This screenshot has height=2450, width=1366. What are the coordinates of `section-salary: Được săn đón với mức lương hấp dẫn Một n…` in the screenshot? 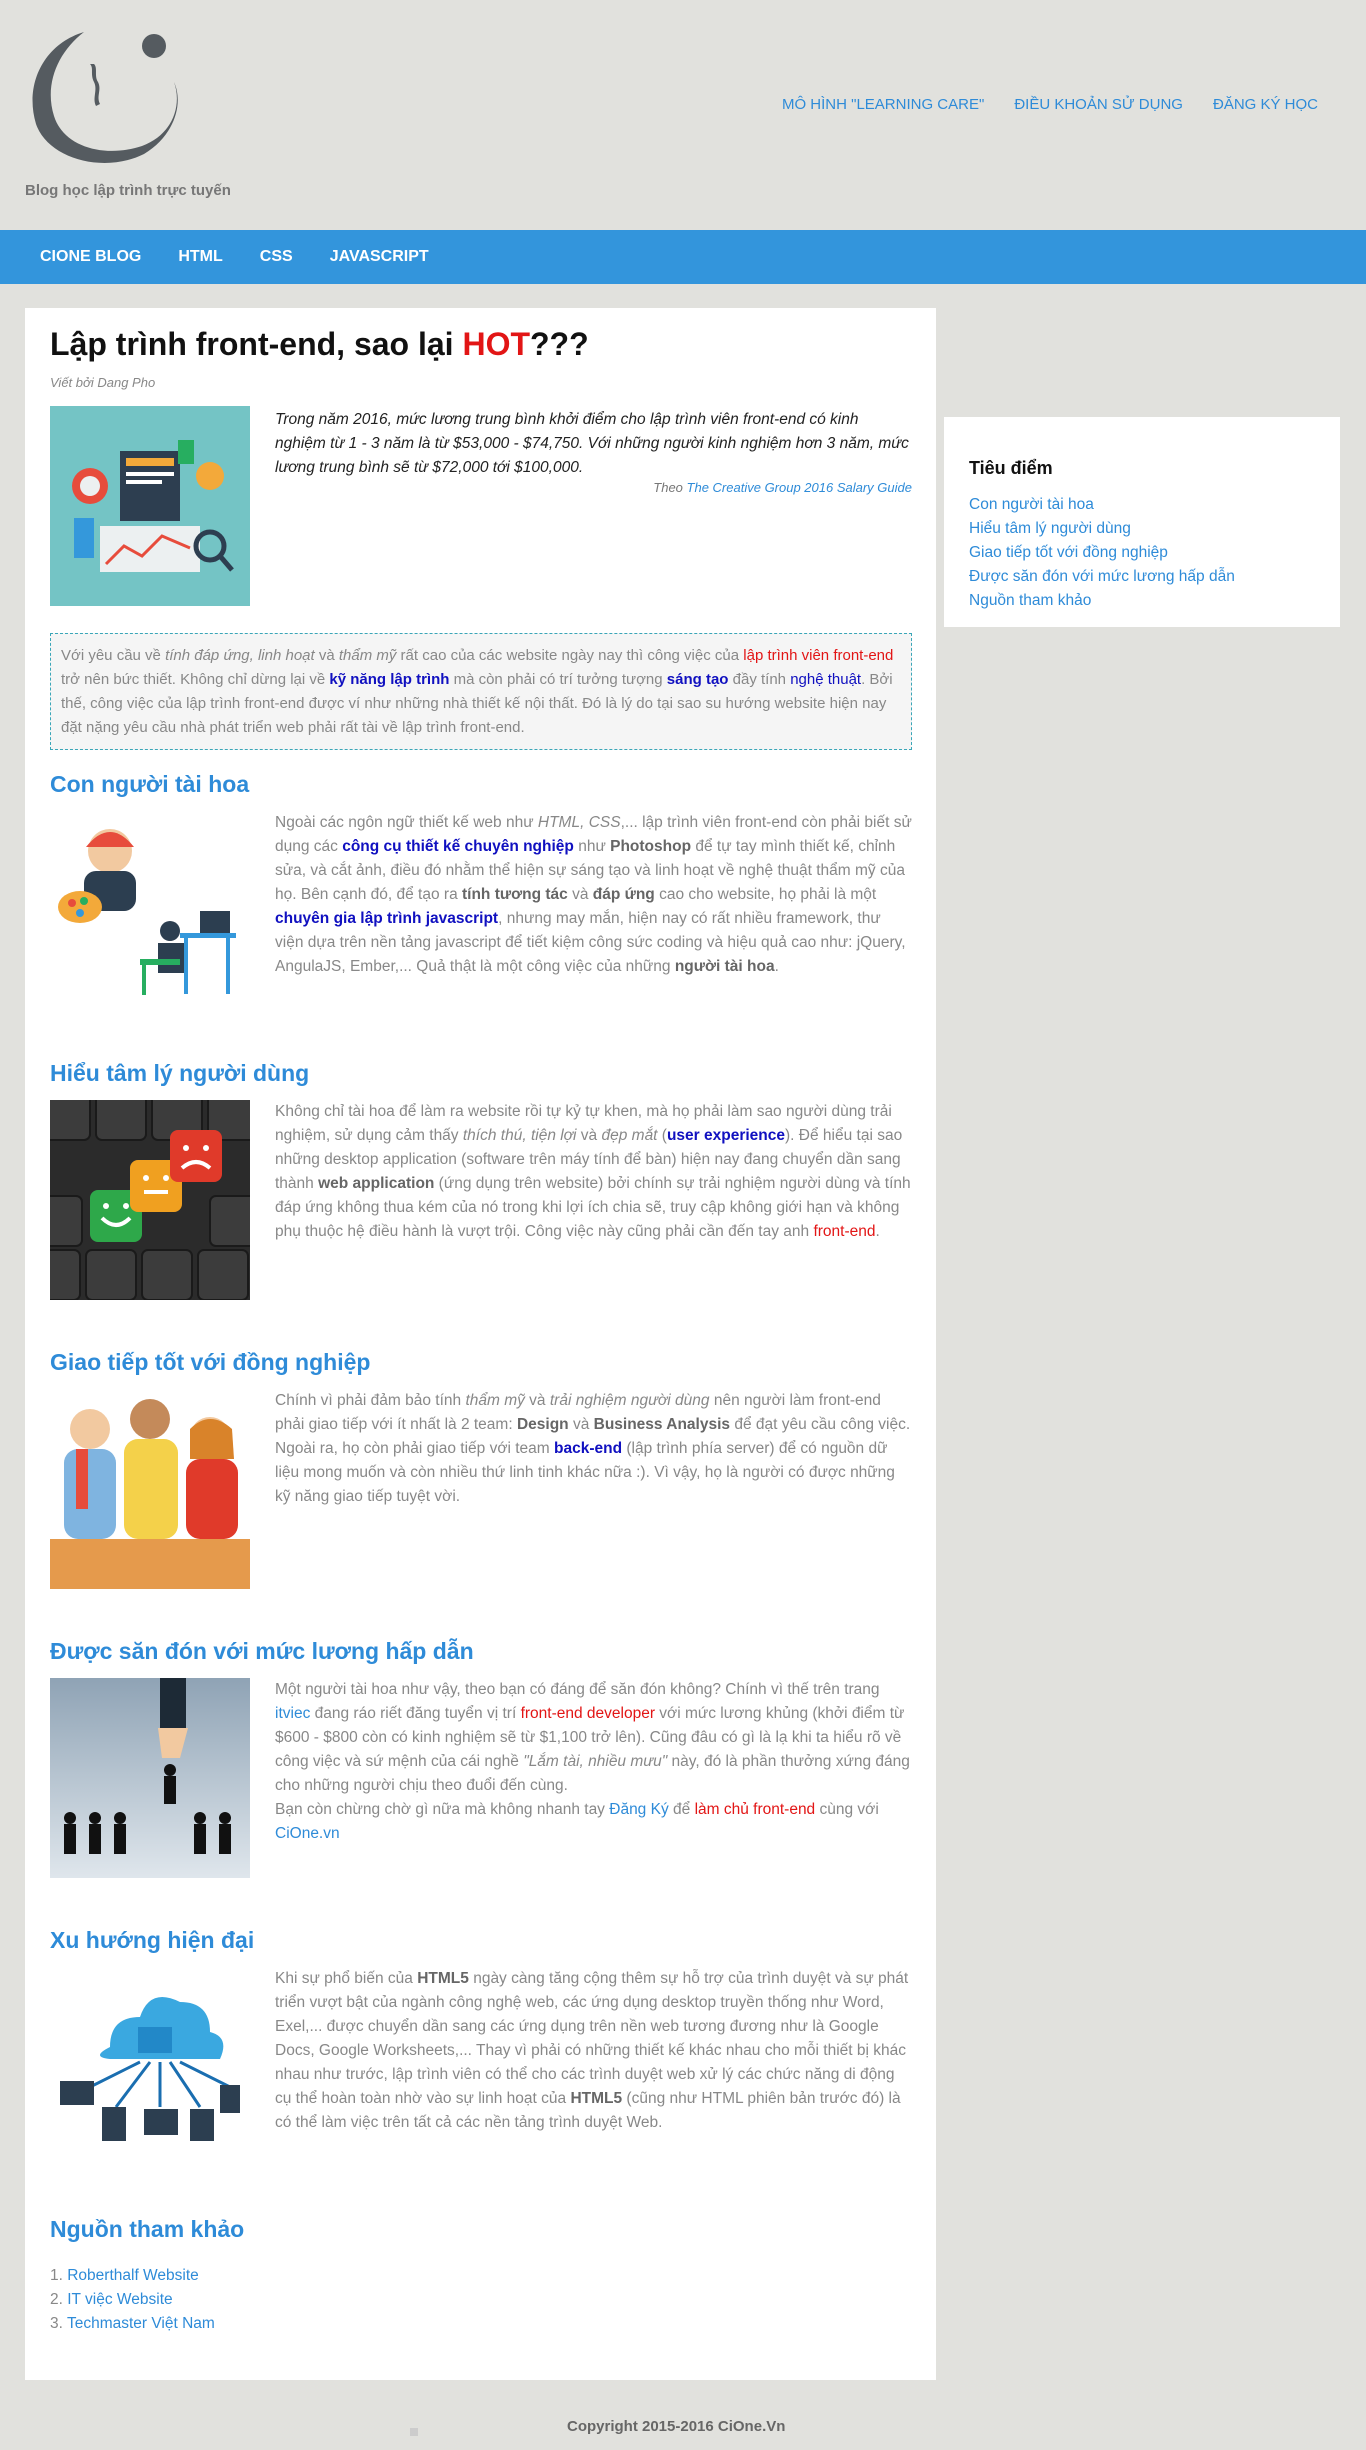 It's located at (481, 1758).